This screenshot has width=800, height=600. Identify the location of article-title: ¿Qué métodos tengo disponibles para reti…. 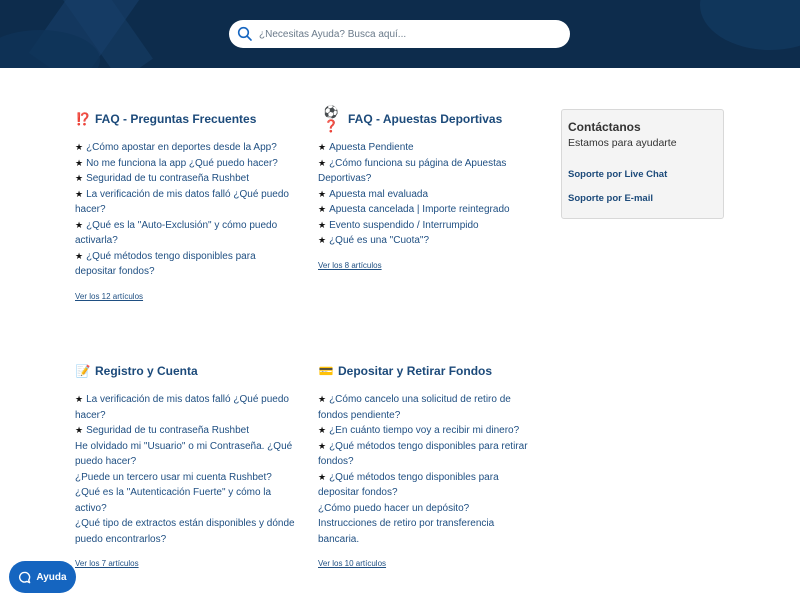
(423, 454).